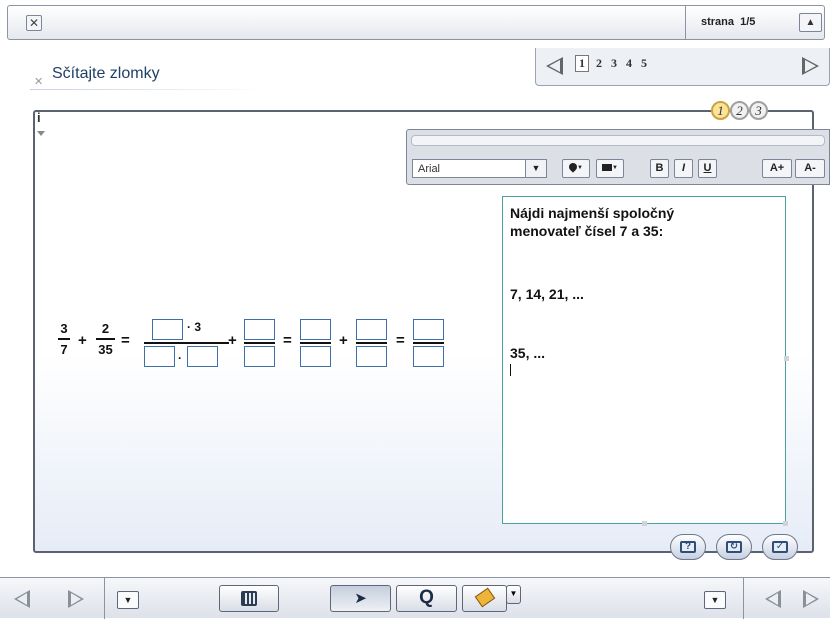  What do you see at coordinates (688, 547) in the screenshot?
I see `hint-button: ?` at bounding box center [688, 547].